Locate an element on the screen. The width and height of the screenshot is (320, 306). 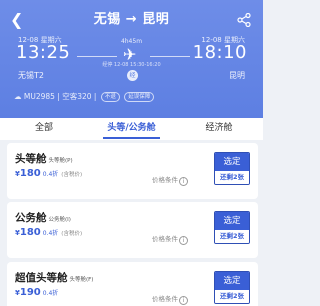
cabin-title: 头等舱 is located at coordinates (31, 159).